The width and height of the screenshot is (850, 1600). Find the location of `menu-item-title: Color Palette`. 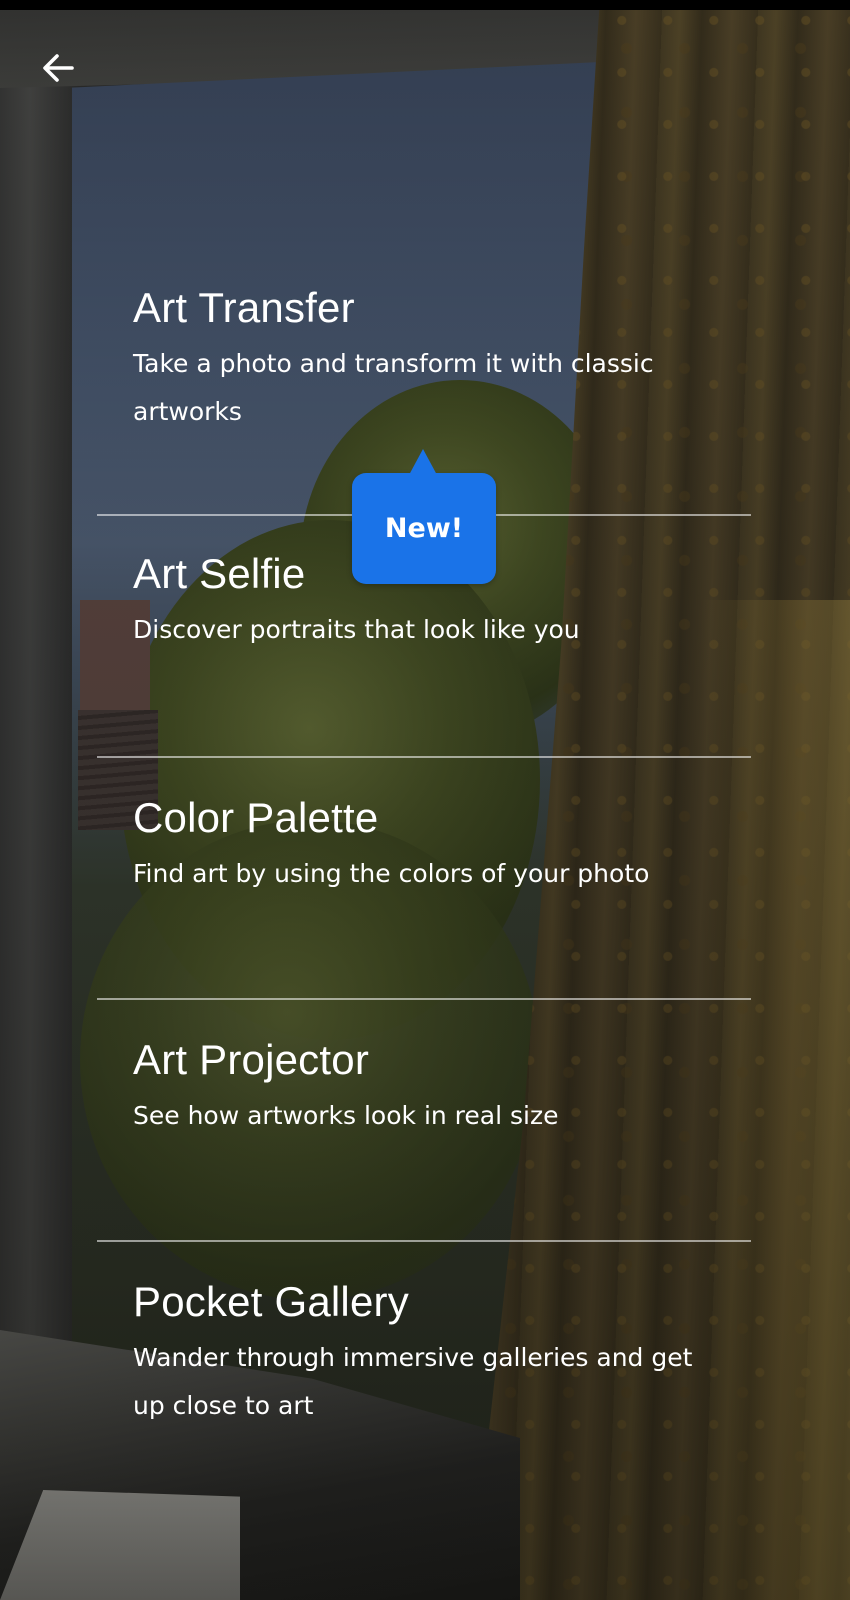

menu-item-title: Color Palette is located at coordinates (256, 817).